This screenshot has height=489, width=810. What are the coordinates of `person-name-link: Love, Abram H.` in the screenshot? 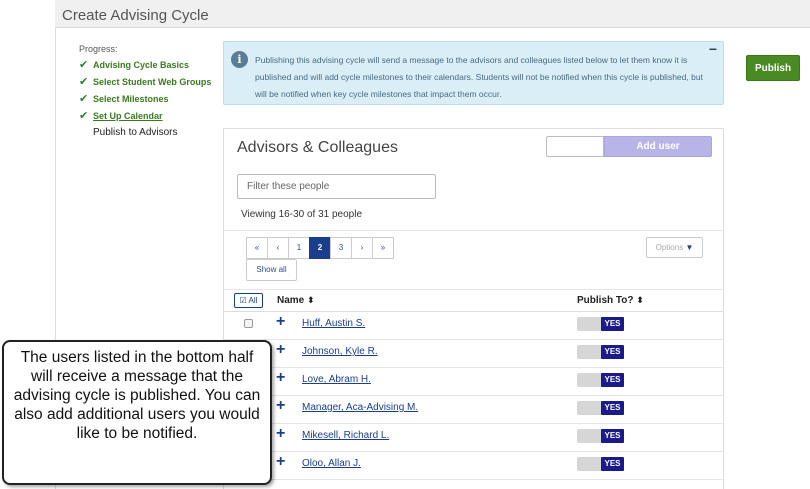 It's located at (336, 379).